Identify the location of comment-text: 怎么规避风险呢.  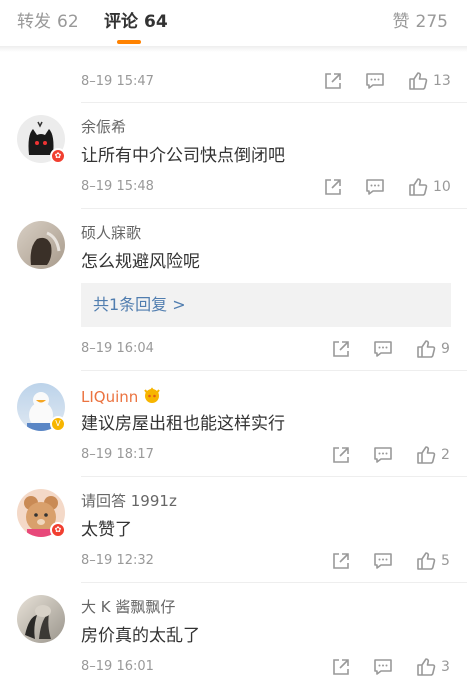
(140, 262).